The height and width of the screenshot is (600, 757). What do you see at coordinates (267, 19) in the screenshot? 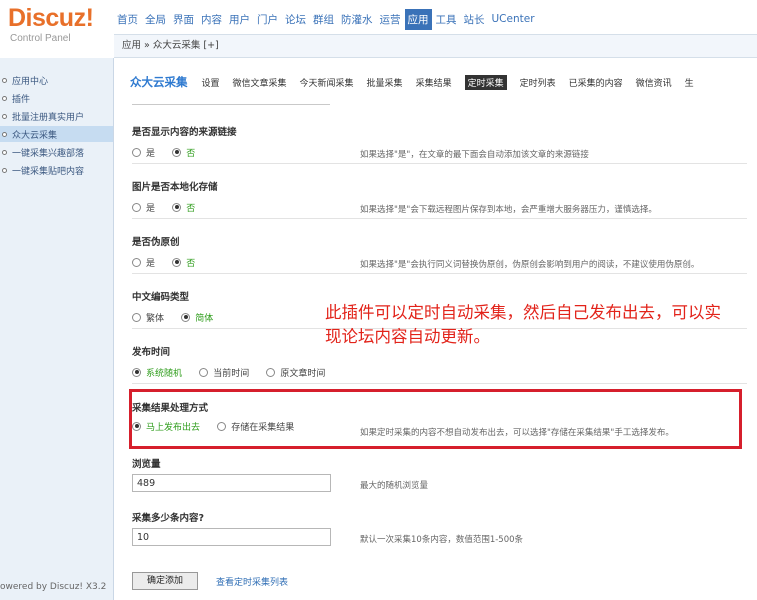
I see `nav-portal: 门户` at bounding box center [267, 19].